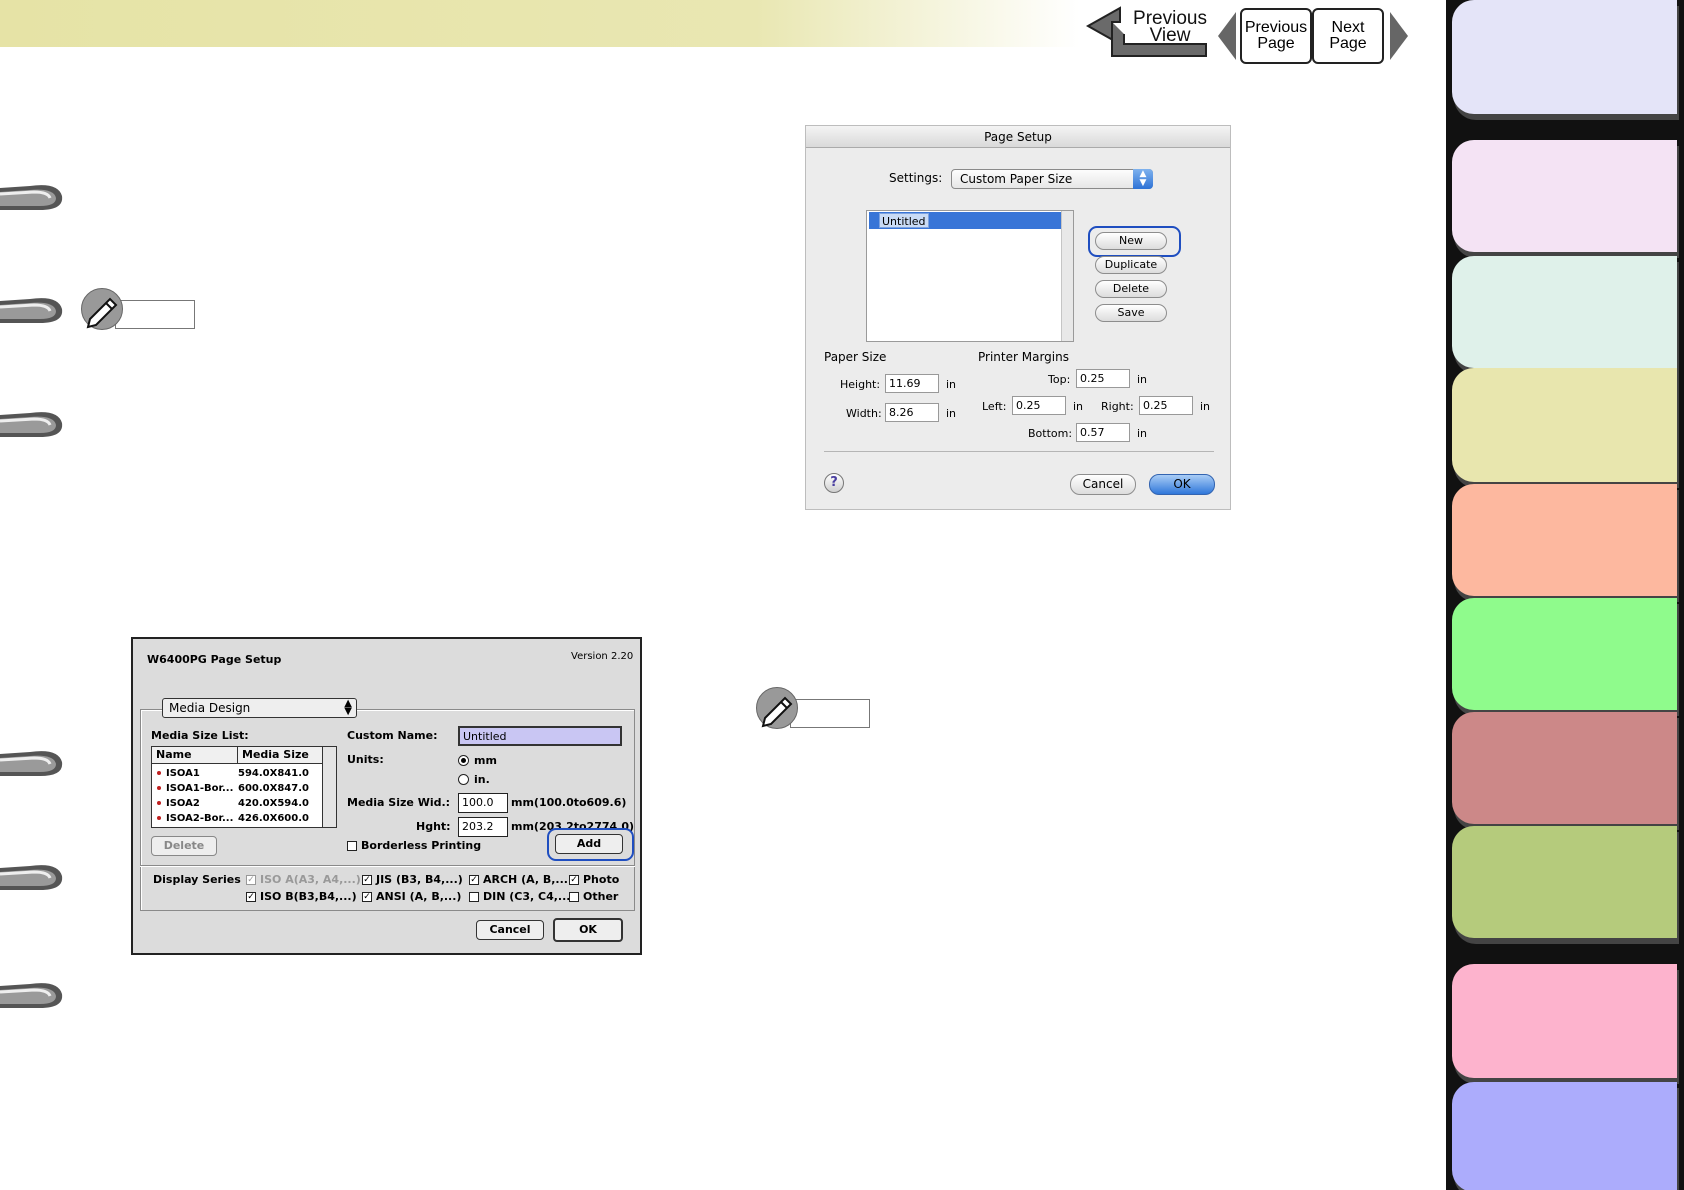  Describe the element at coordinates (155, 314) in the screenshot. I see `note-label-box` at that location.